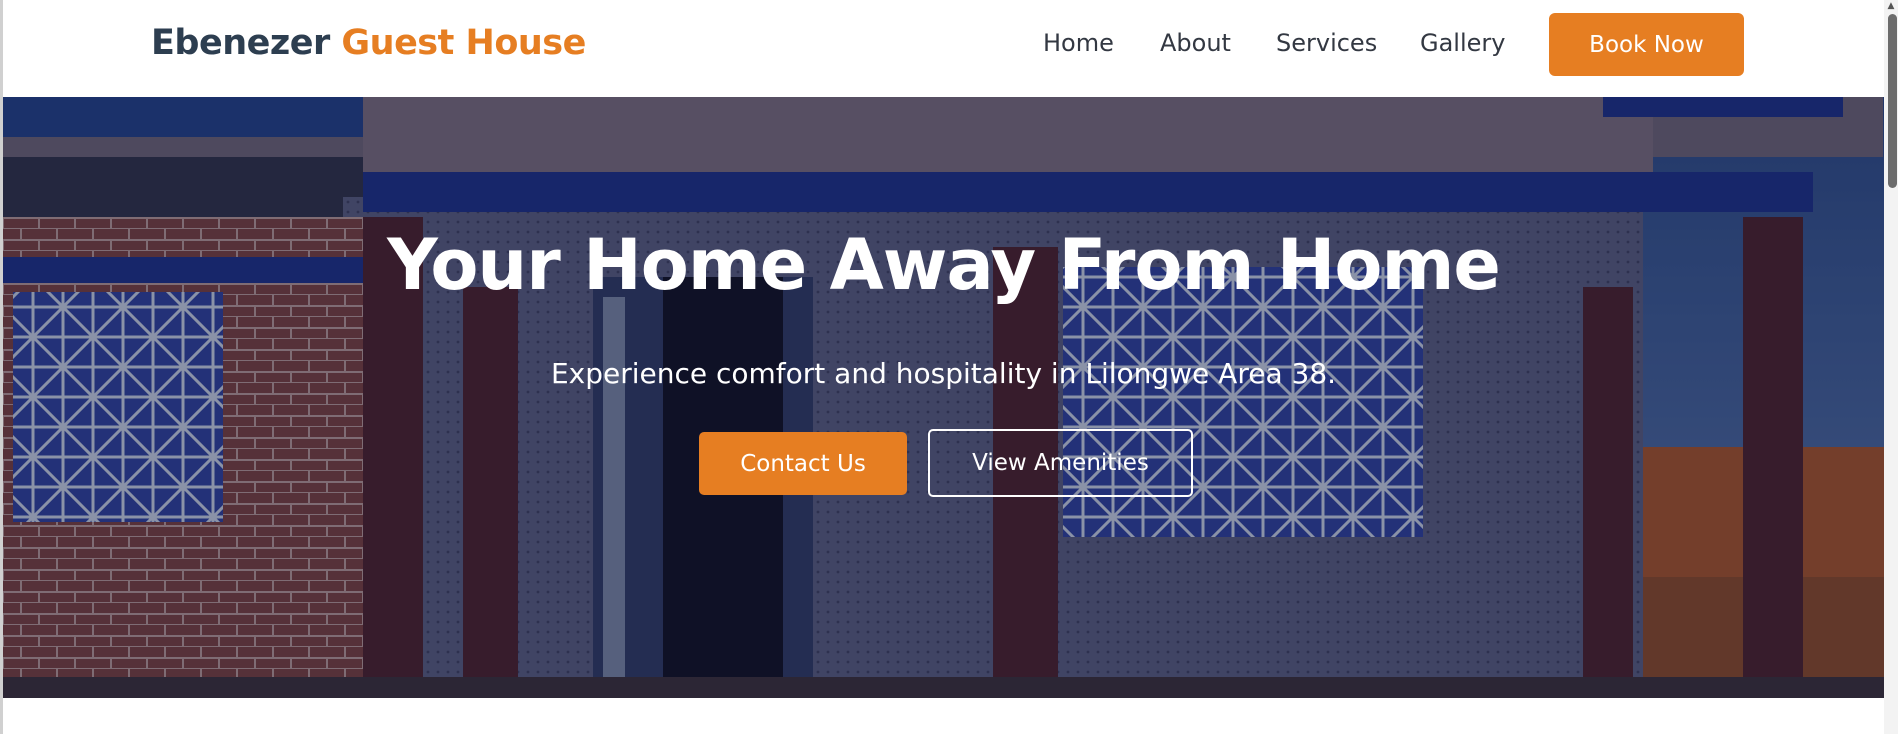 This screenshot has width=1898, height=734. I want to click on nav-home: Home, so click(1078, 43).